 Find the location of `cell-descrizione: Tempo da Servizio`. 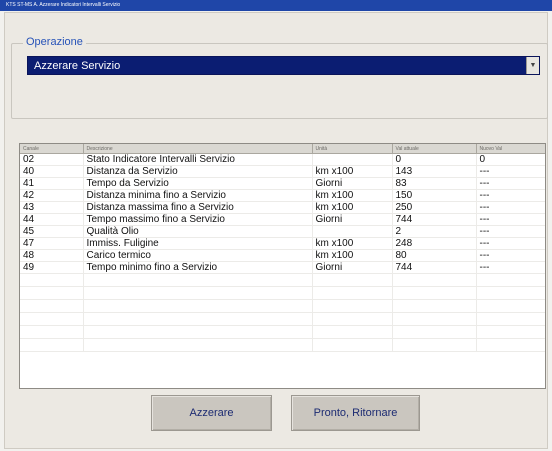

cell-descrizione: Tempo da Servizio is located at coordinates (198, 183).